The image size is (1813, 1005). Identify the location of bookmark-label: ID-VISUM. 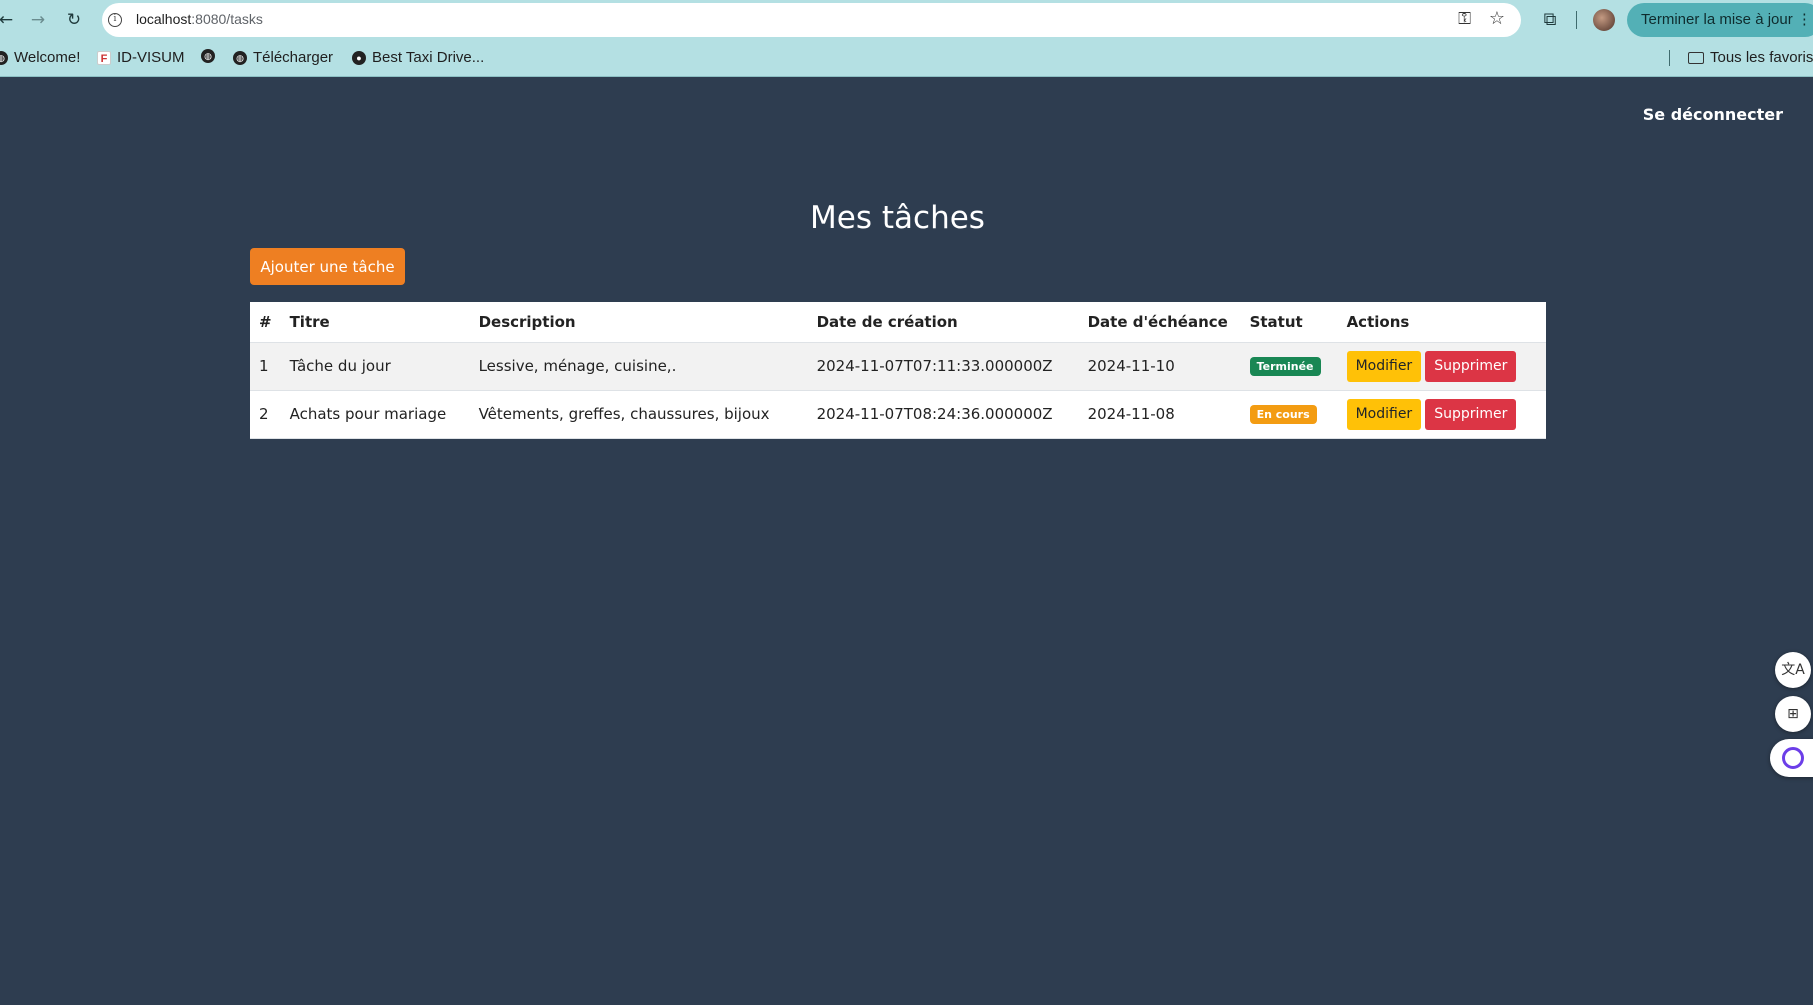
(151, 57).